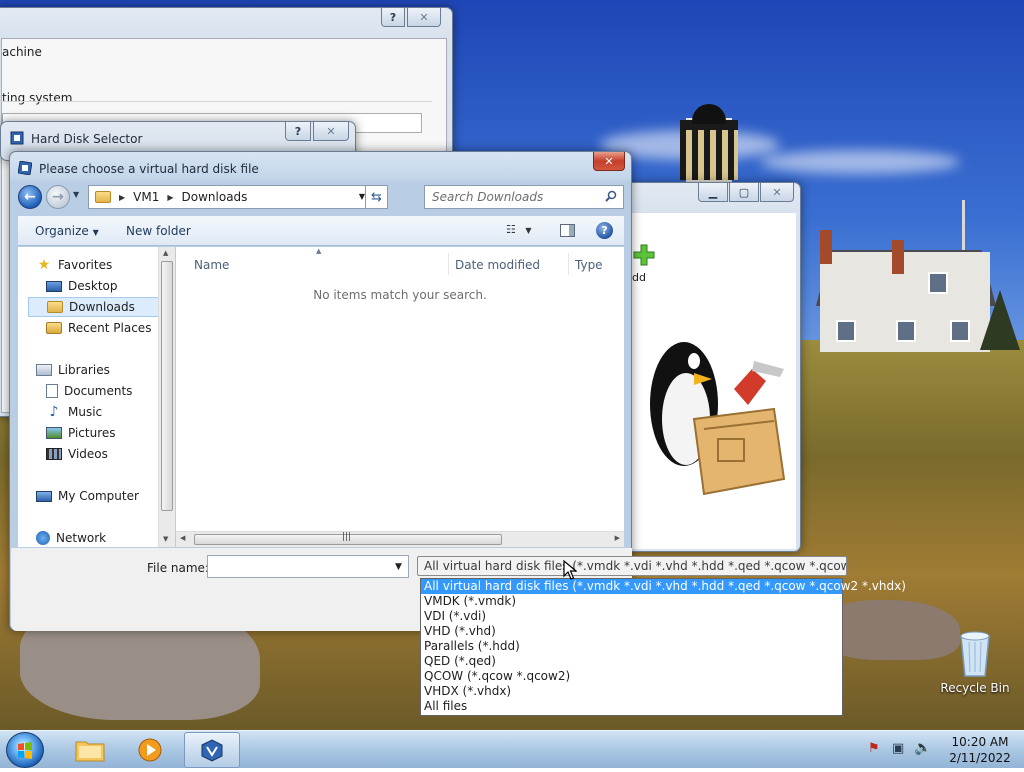  I want to click on arrow-left-icon: ←, so click(30, 197).